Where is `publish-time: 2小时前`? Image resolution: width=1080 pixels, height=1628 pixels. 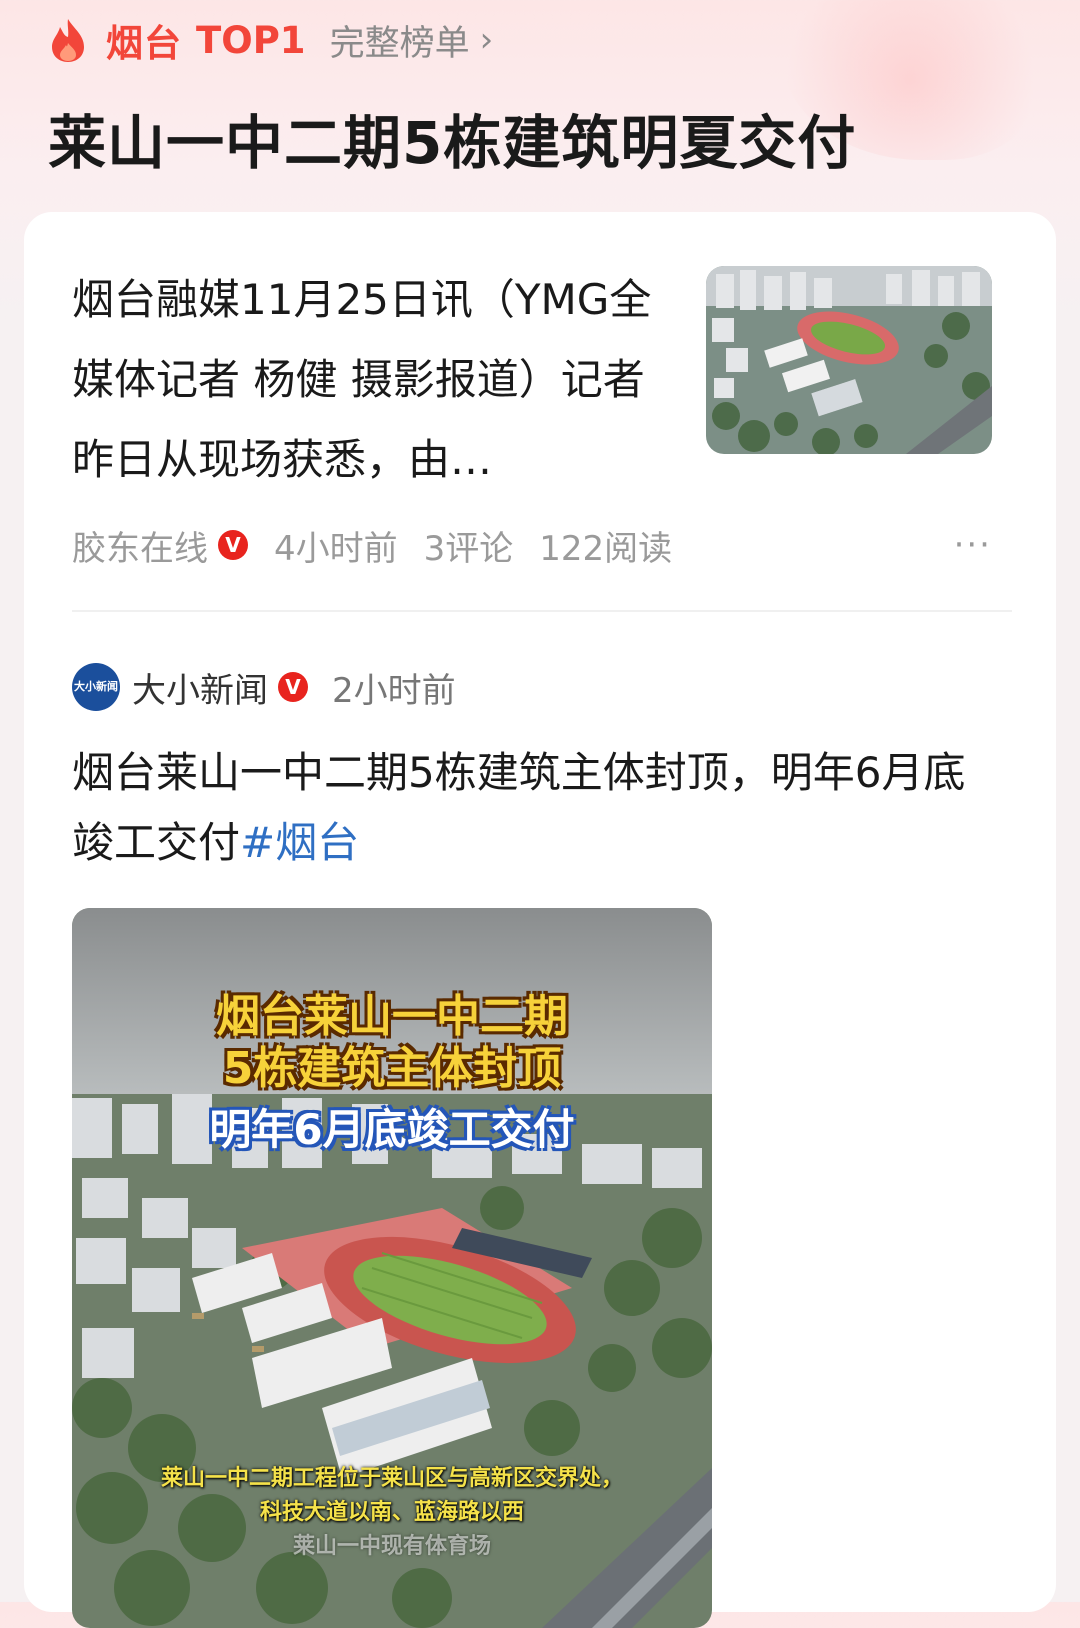
publish-time: 2小时前 is located at coordinates (394, 690).